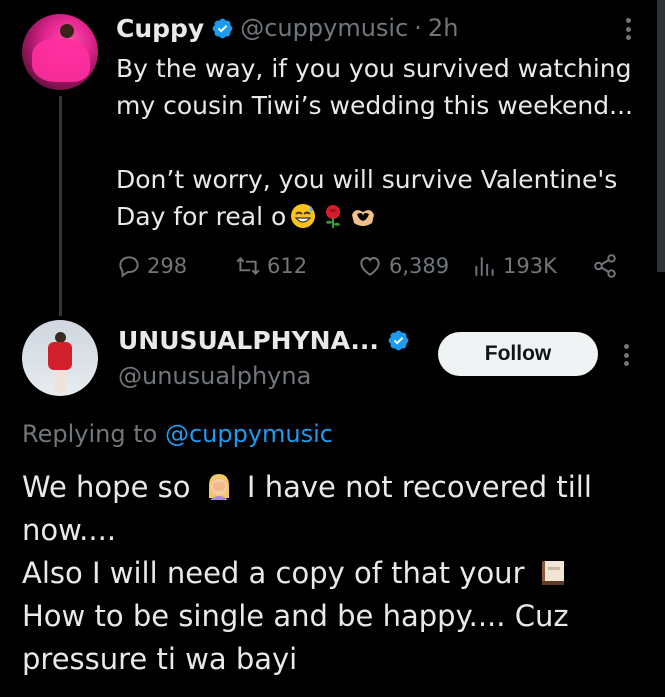 This screenshot has height=697, width=665. I want to click on tweet-actions: 298 612 6,389 193K, so click(376, 266).